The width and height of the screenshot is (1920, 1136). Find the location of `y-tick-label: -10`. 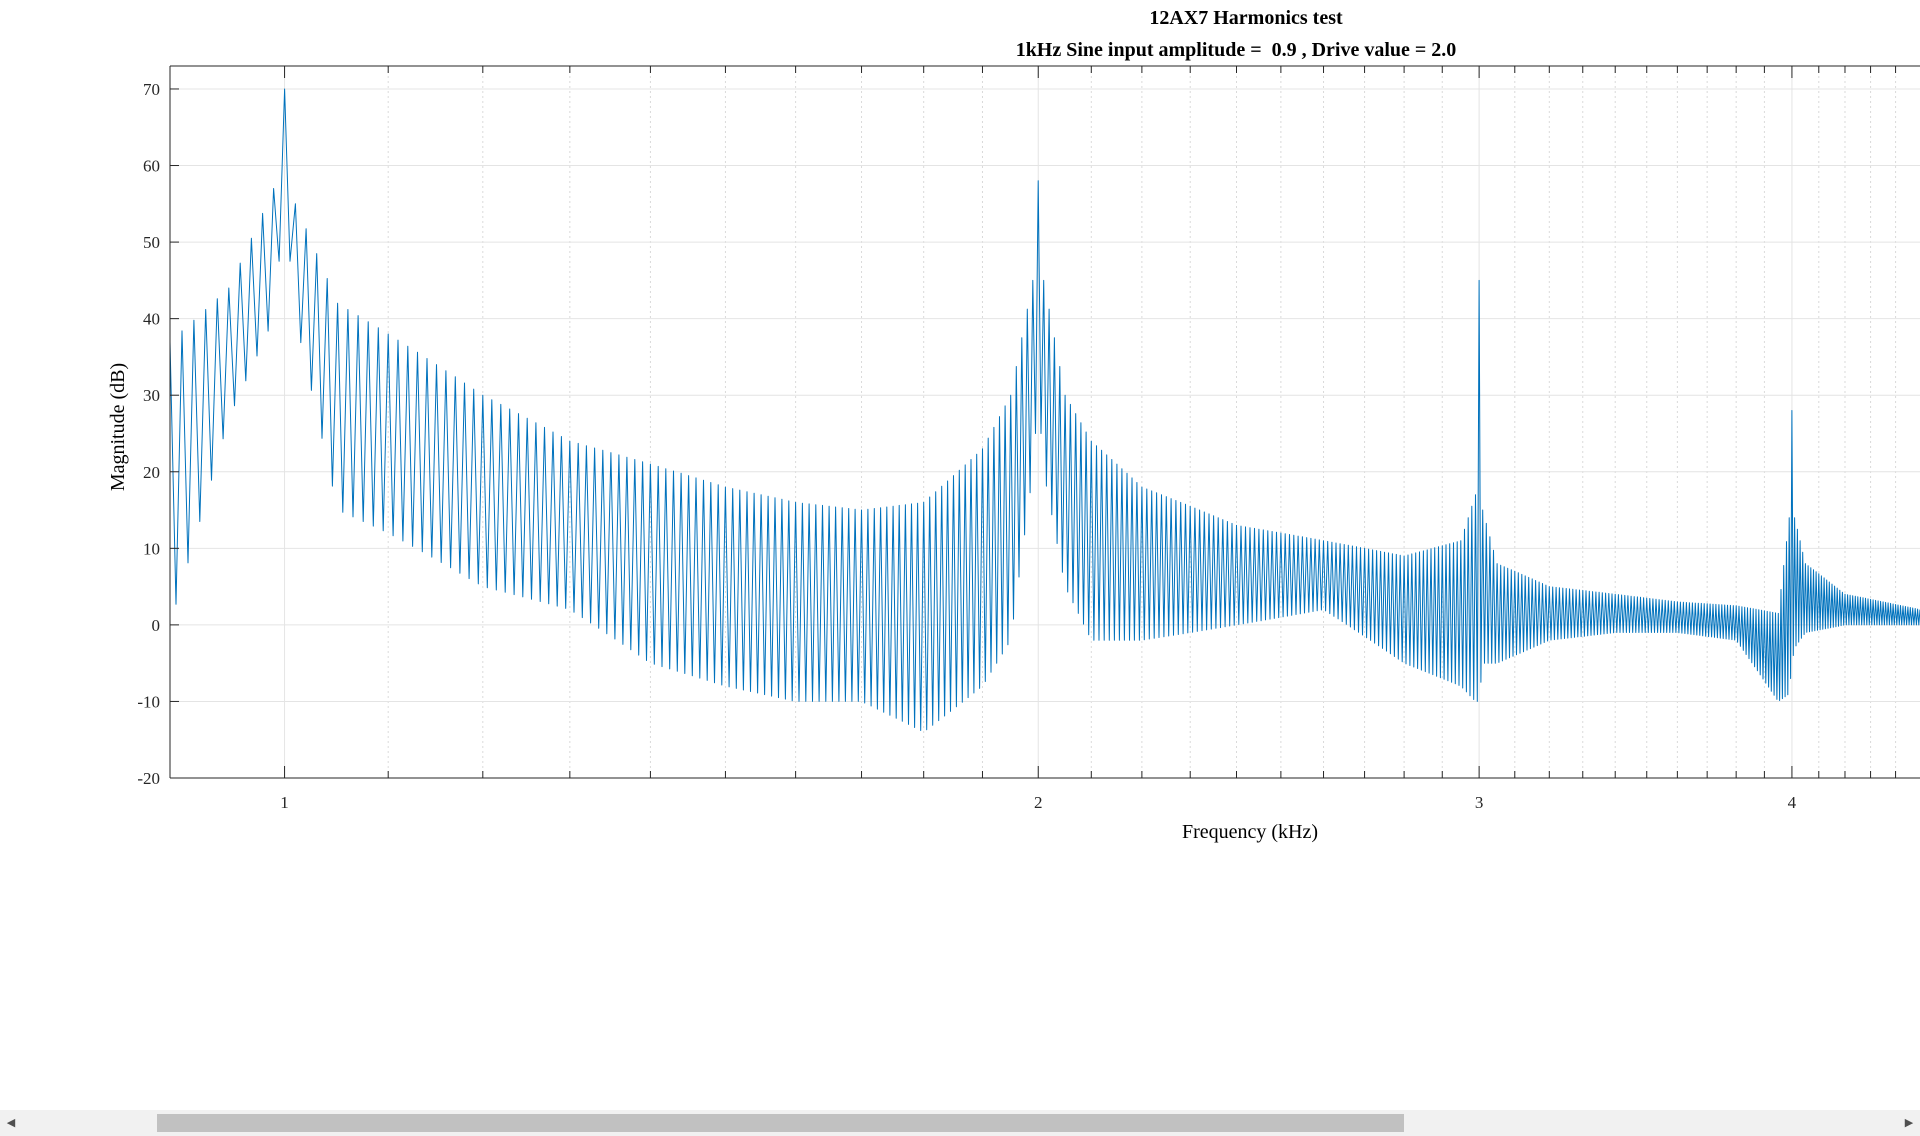

y-tick-label: -10 is located at coordinates (148, 701).